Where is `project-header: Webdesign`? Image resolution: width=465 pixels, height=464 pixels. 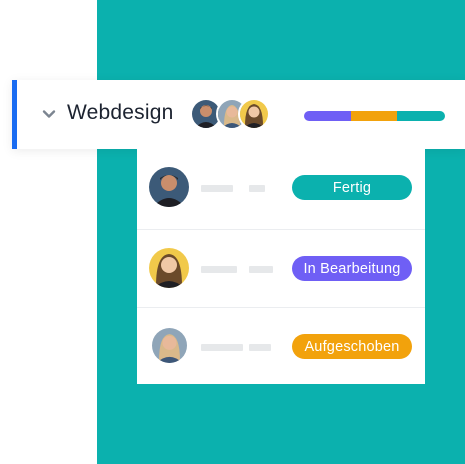
project-header: Webdesign is located at coordinates (238, 114).